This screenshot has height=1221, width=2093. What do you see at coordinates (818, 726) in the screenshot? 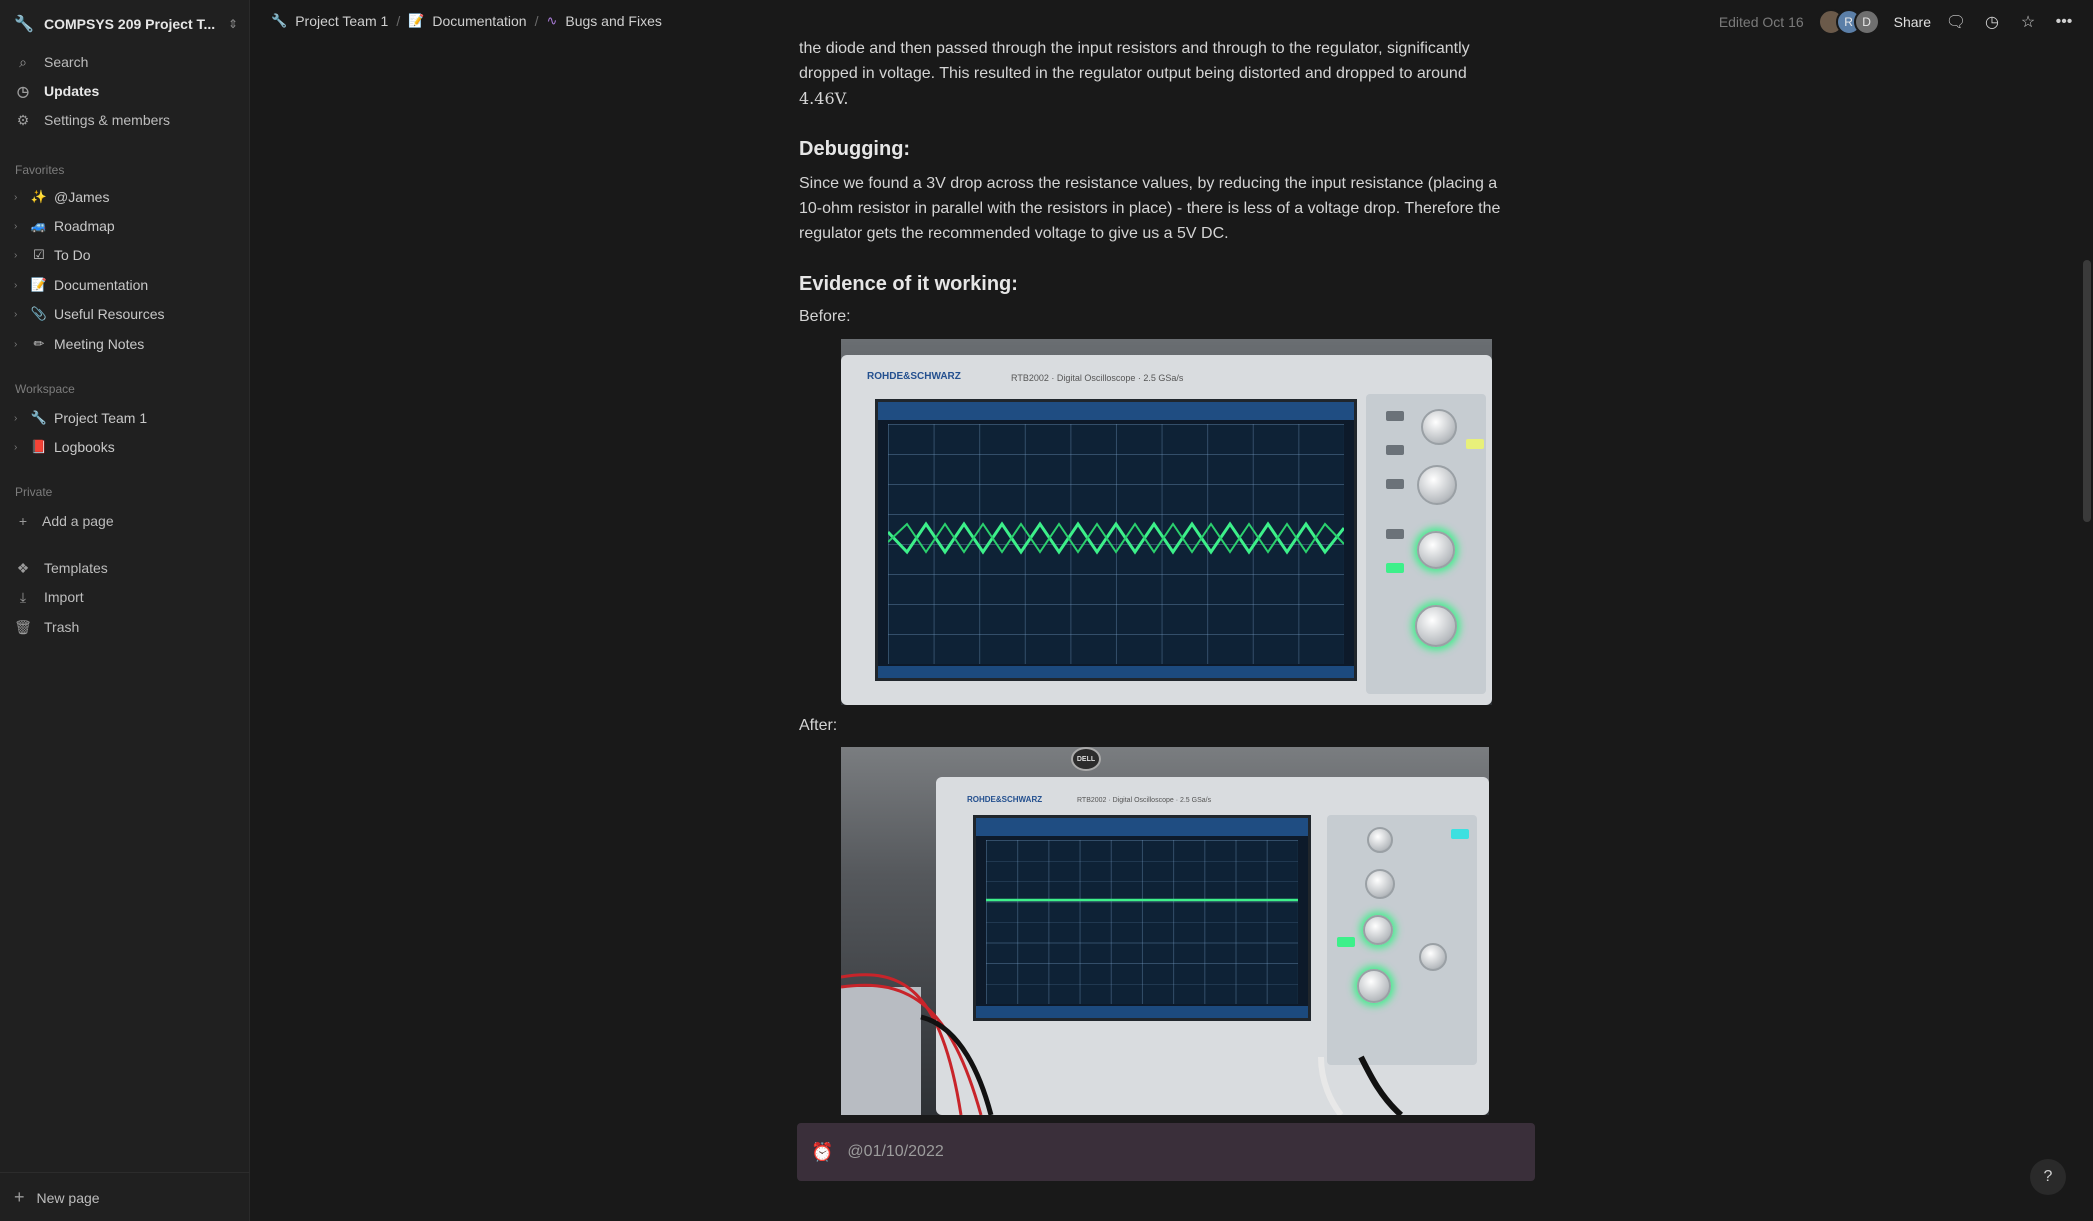
I see `after-label: After:` at bounding box center [818, 726].